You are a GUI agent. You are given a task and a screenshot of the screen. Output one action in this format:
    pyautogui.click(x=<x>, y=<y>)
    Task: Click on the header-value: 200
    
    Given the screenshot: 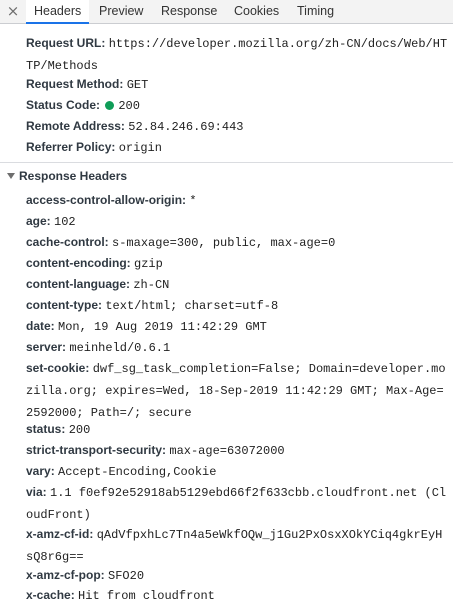 What is the action you would take?
    pyautogui.click(x=79, y=430)
    